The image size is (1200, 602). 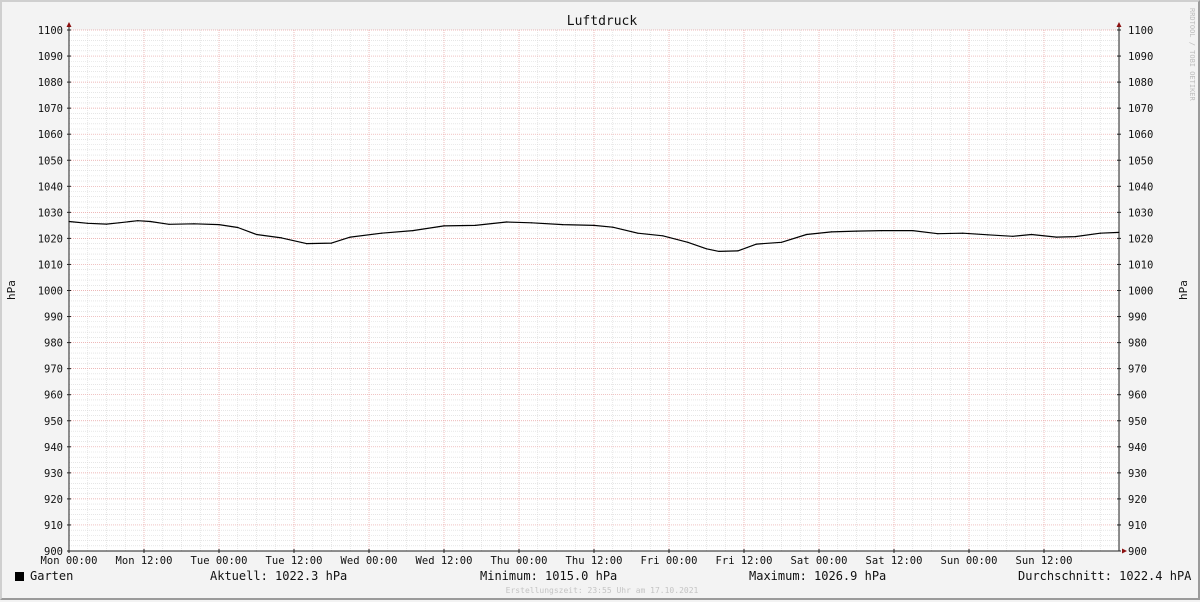 I want to click on x-tick-label: Mon 12:00, so click(x=144, y=561).